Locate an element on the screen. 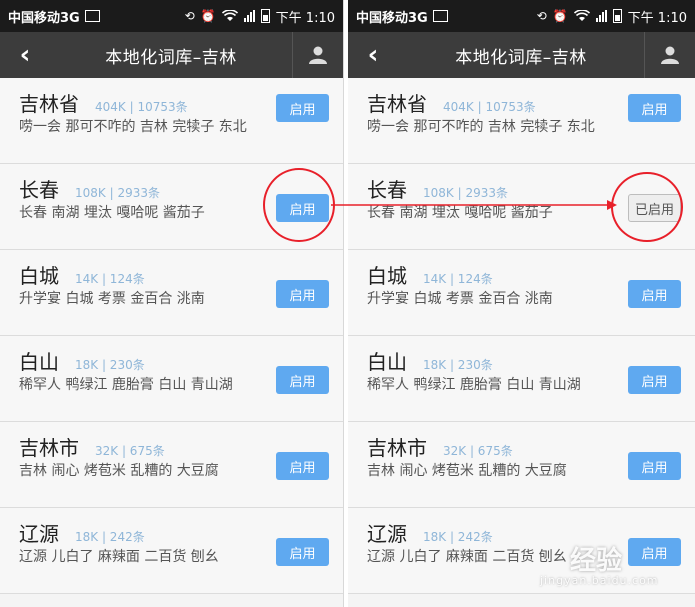 This screenshot has width=695, height=607. list-item: 长春 108K | 2933条 长春 南湖 埋汰 嘎哈呢 酱茄子 已启用 is located at coordinates (521, 207).